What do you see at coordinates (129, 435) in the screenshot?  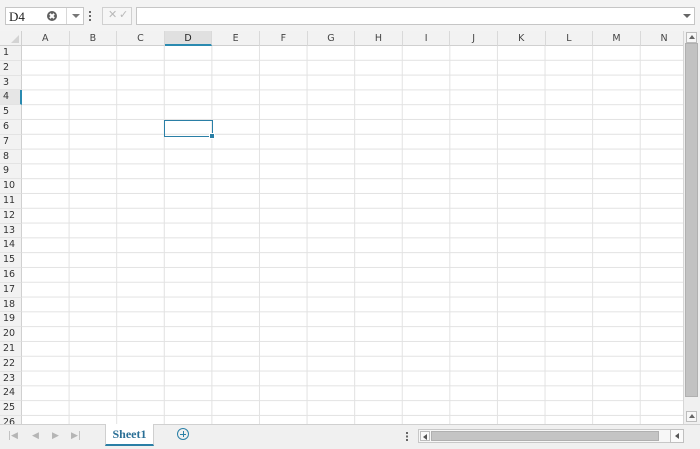 I see `tab-sheet1: Sheet1` at bounding box center [129, 435].